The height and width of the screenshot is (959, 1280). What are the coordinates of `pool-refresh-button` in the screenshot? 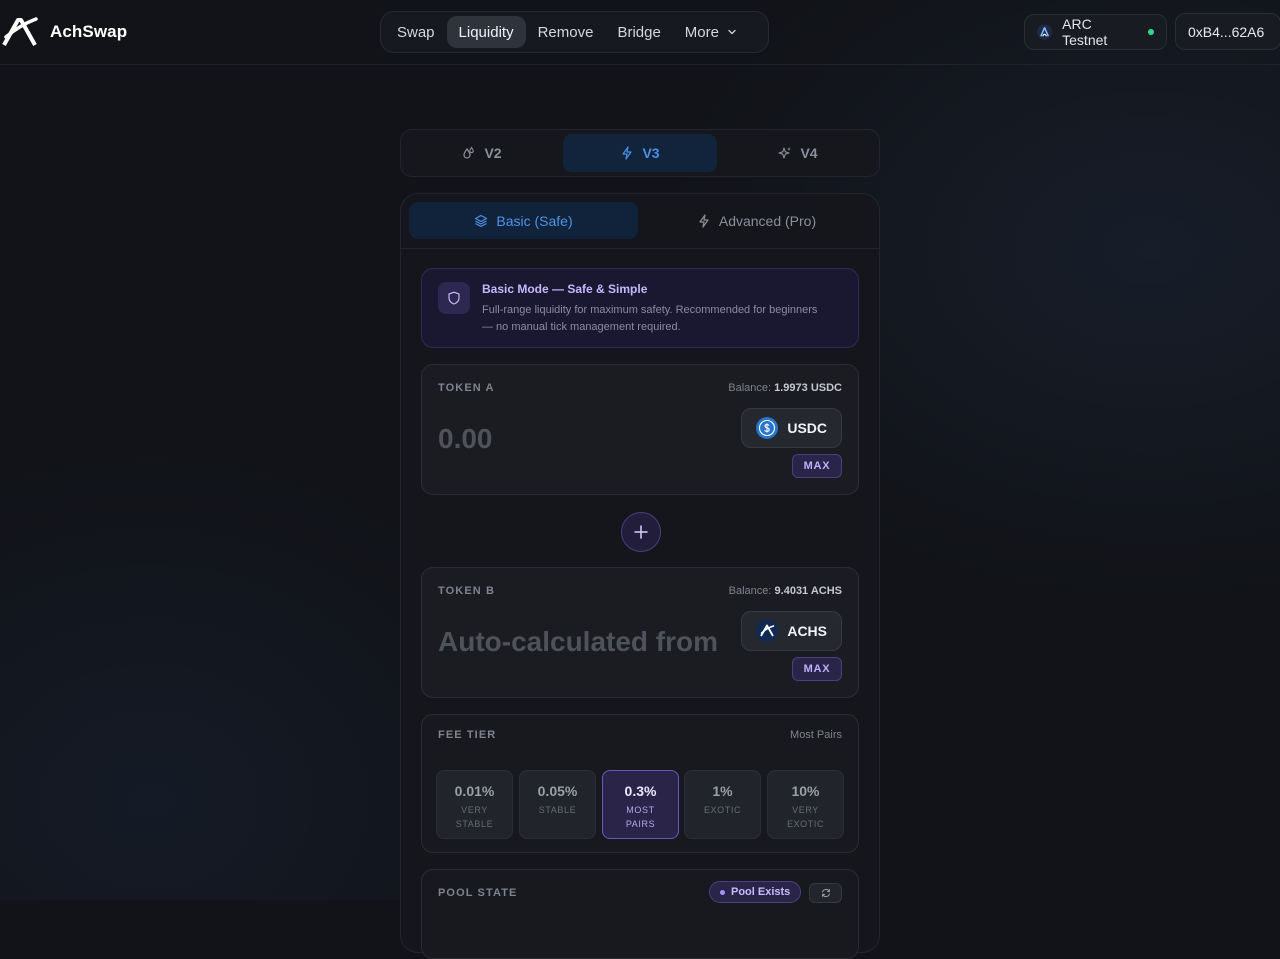 It's located at (825, 893).